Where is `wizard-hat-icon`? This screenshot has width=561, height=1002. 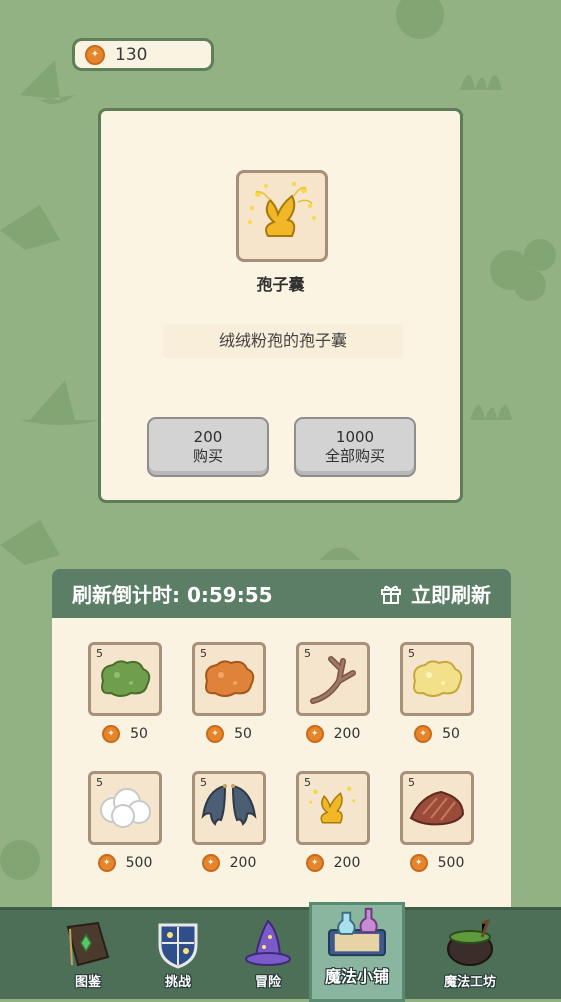
wizard-hat-icon is located at coordinates (268, 942).